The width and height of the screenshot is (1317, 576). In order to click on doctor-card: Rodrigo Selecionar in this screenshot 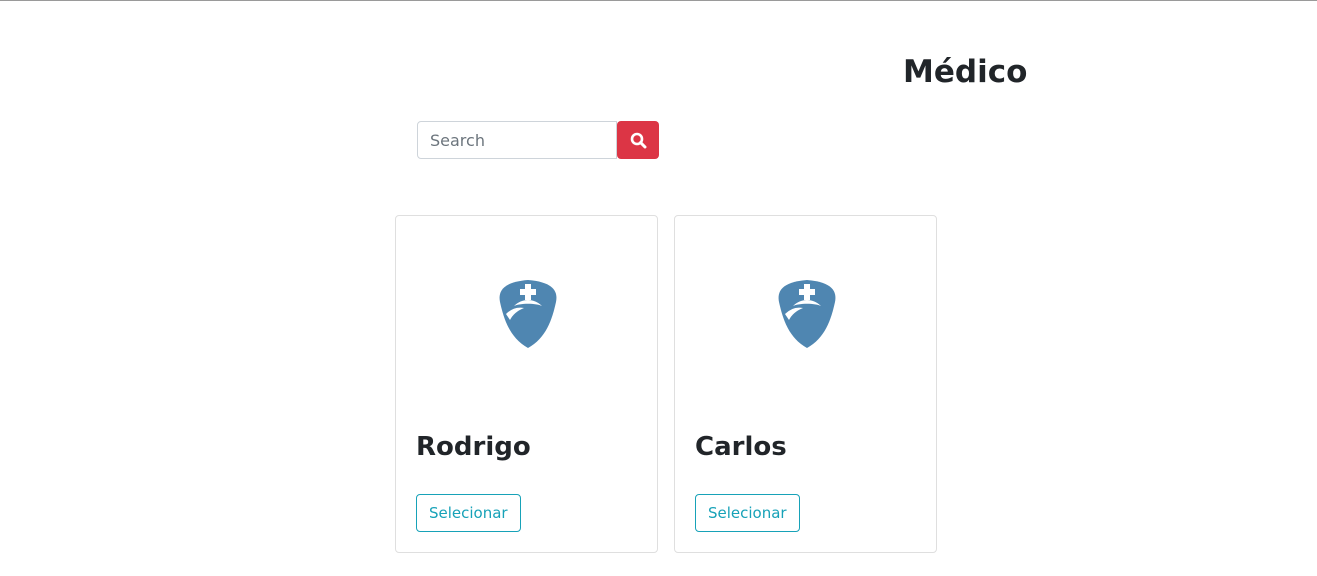, I will do `click(526, 384)`.